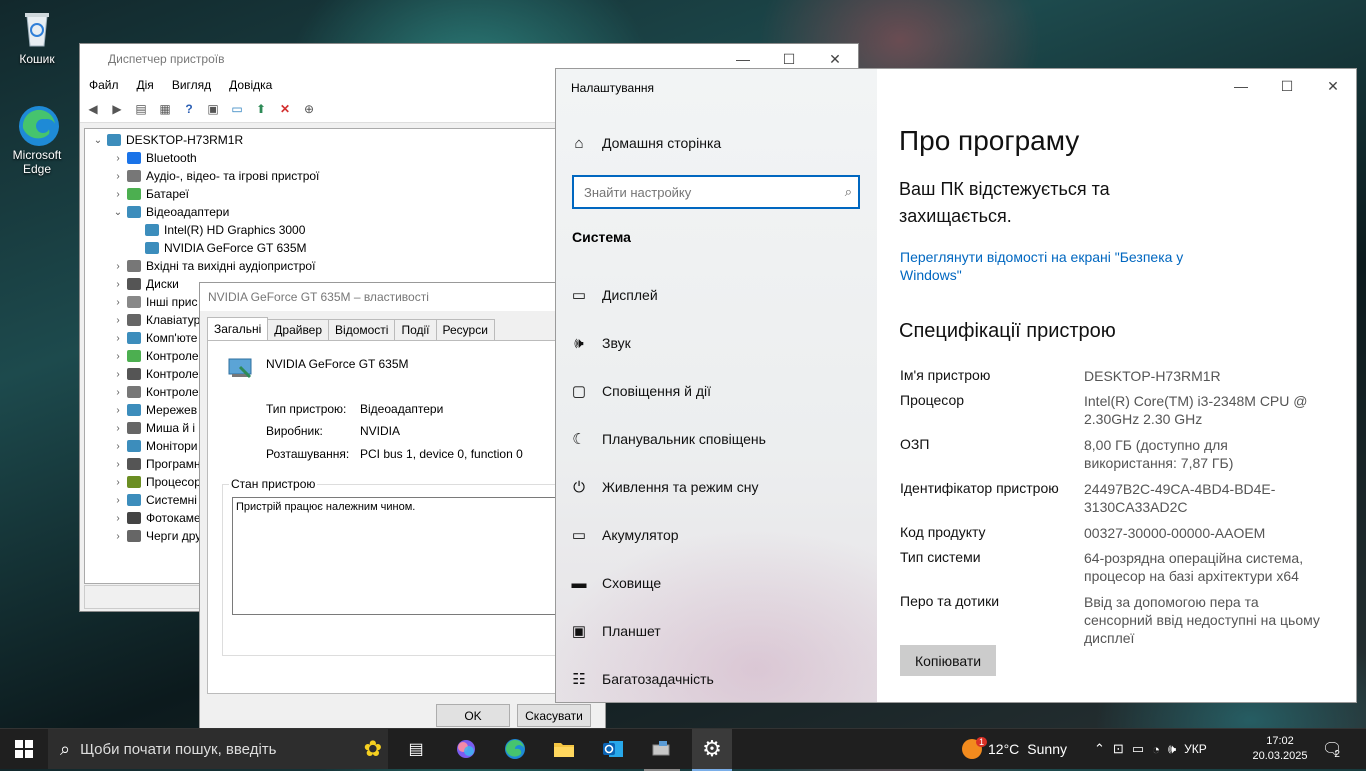 This screenshot has height=771, width=1366. I want to click on desktop-icon-recycle-bin: Кошик, so click(37, 37).